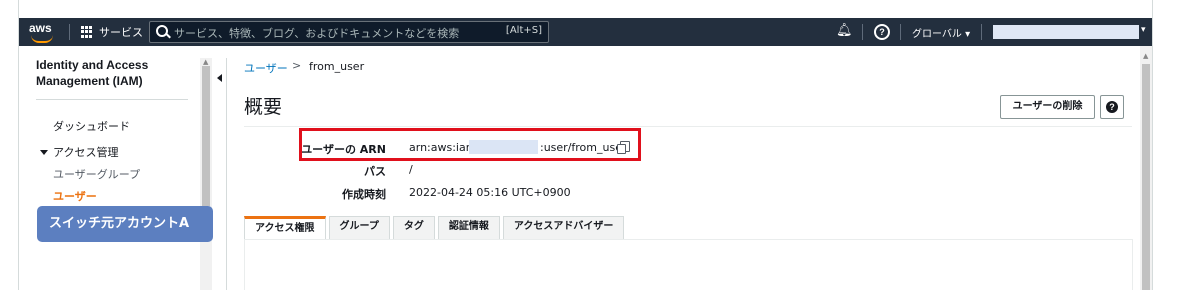 The image size is (1200, 290). Describe the element at coordinates (263, 107) in the screenshot. I see `page-title: 概要` at that location.